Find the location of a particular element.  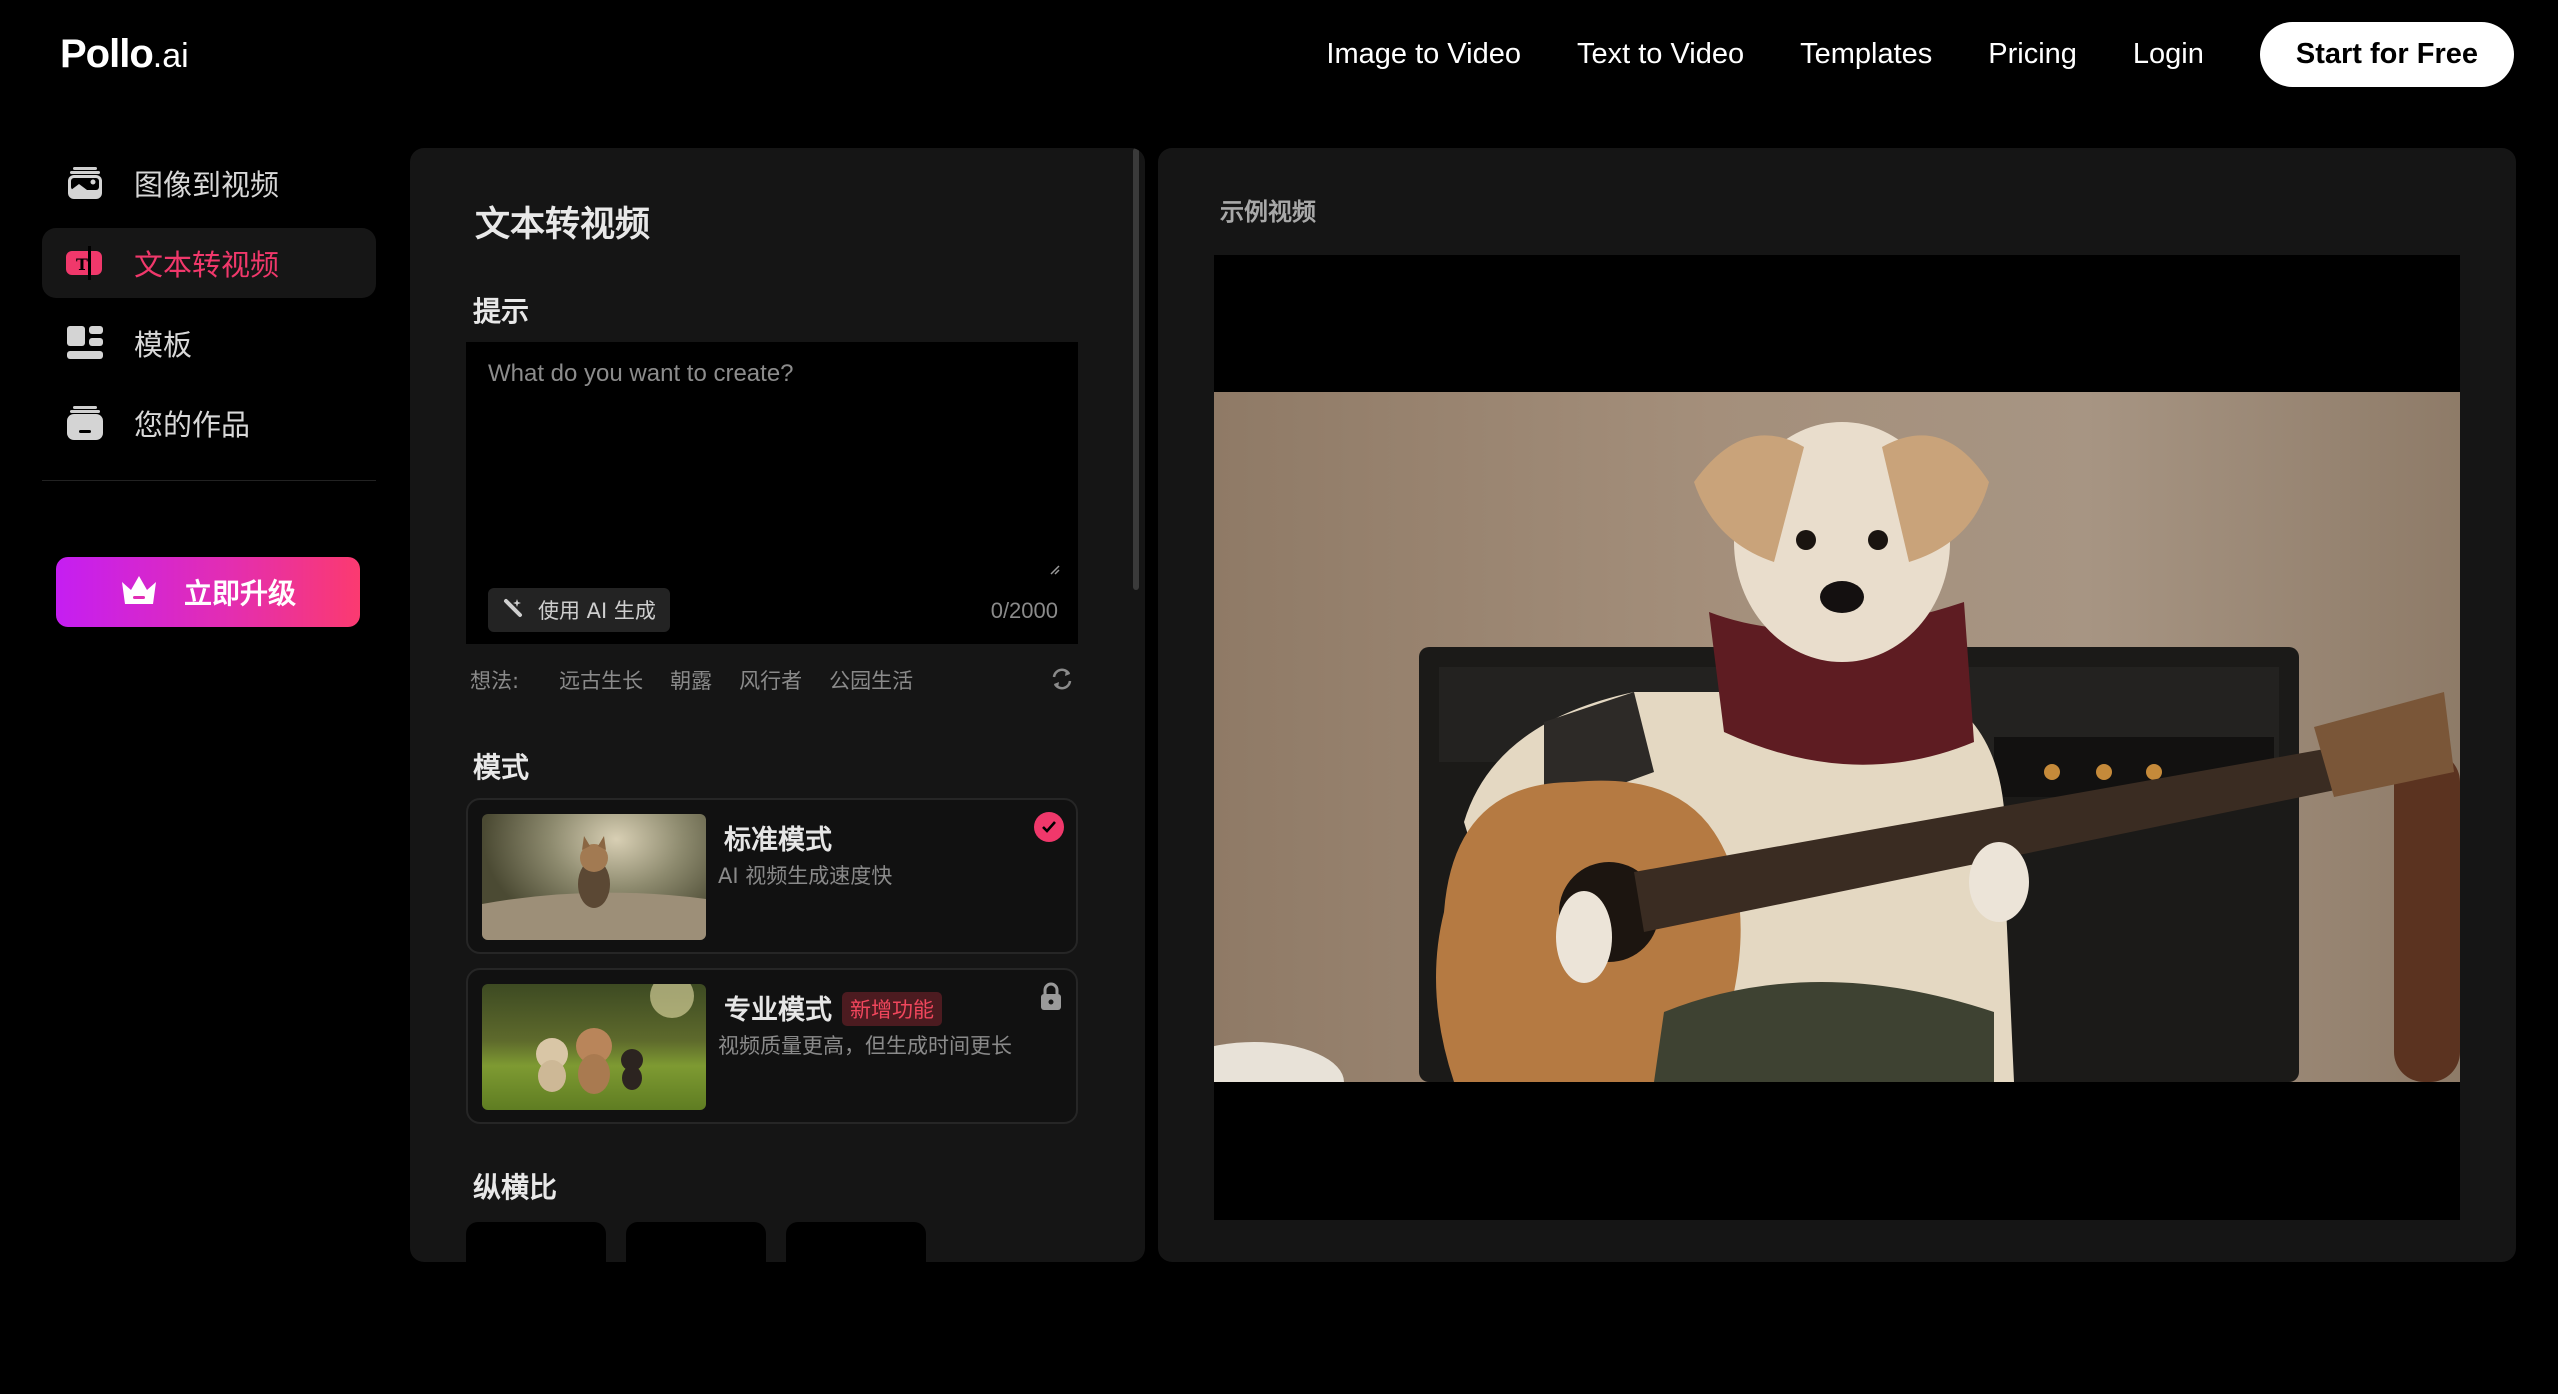

logo-suffix: .ai is located at coordinates (170, 56).